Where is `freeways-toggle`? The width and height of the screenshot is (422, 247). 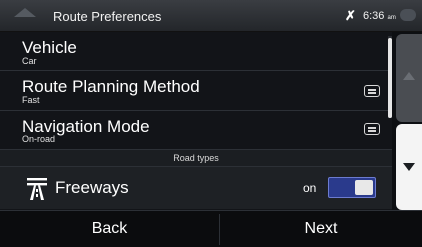 freeways-toggle is located at coordinates (352, 187).